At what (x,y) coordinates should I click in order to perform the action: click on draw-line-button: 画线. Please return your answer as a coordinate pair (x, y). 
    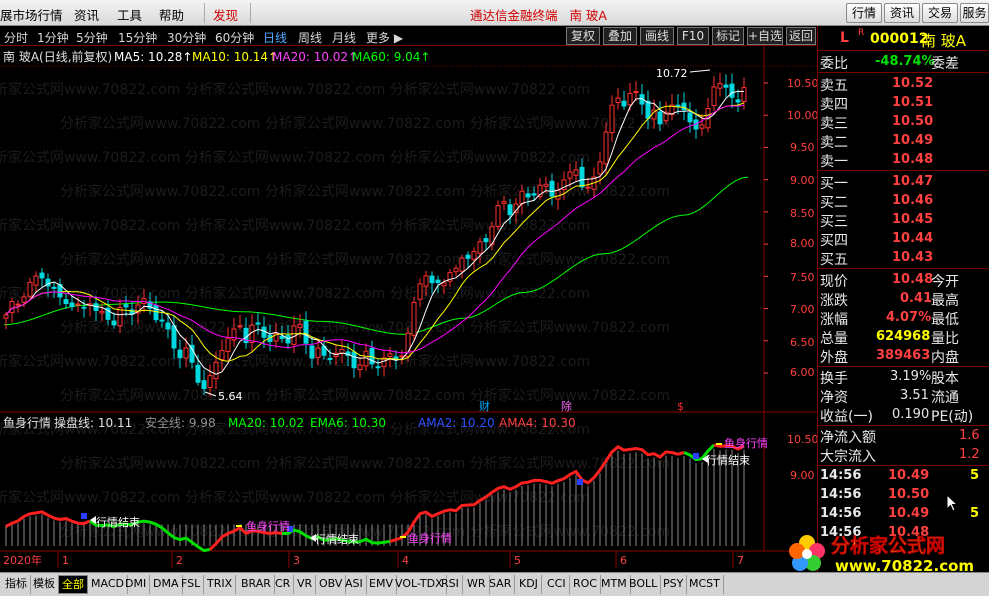
    Looking at the image, I should click on (657, 36).